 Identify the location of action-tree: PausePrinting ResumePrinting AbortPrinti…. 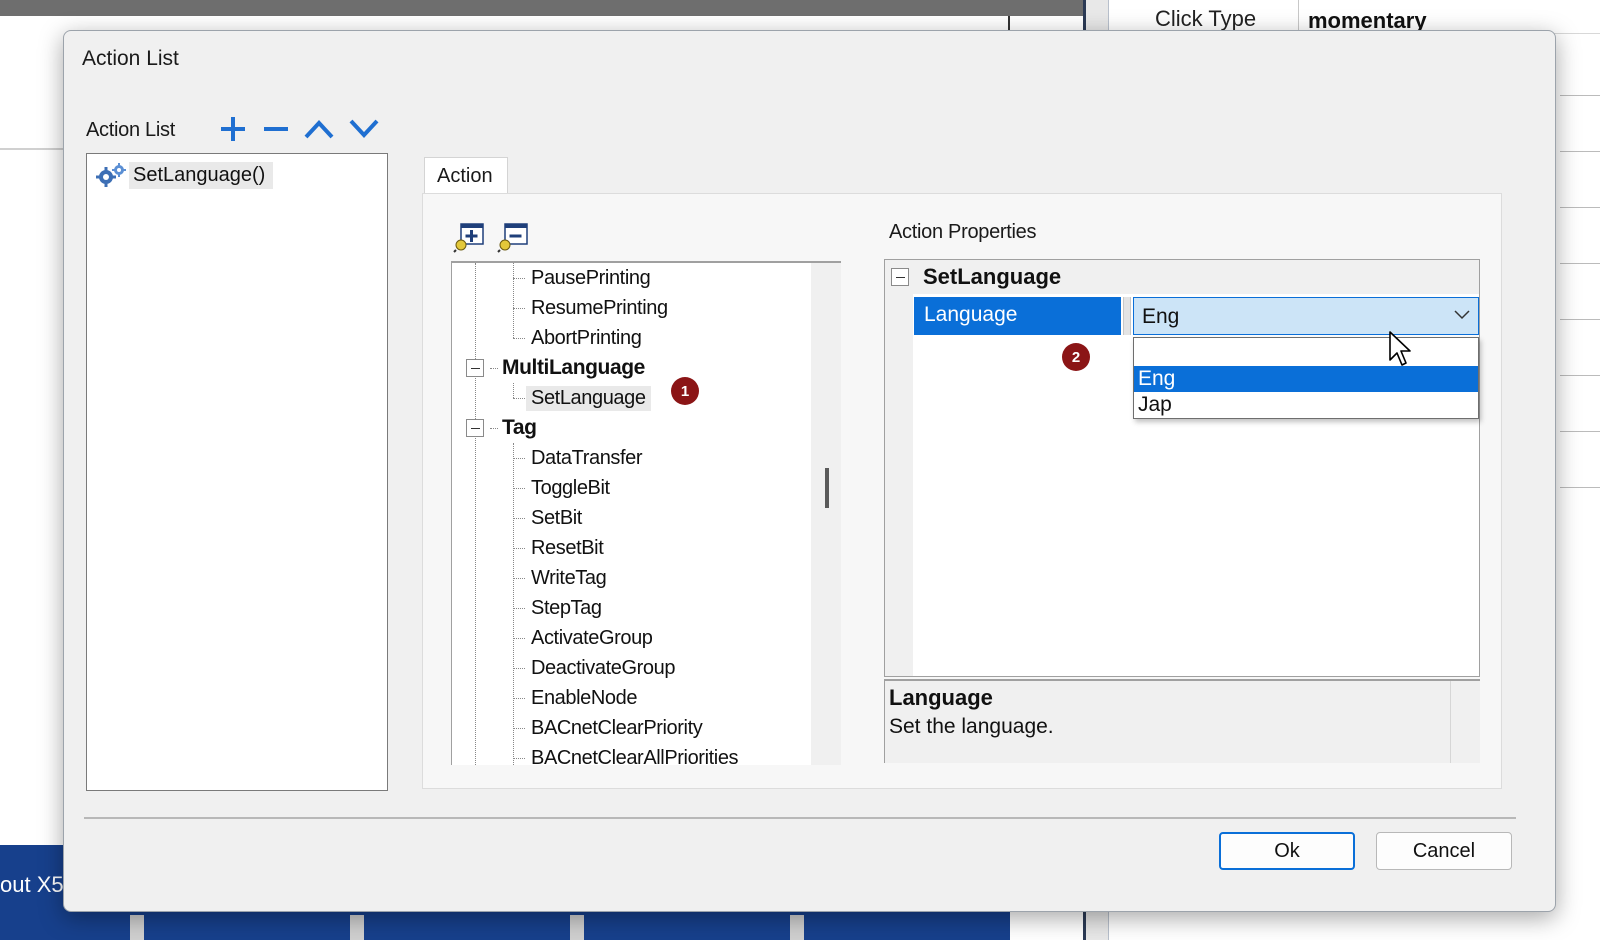
(646, 513).